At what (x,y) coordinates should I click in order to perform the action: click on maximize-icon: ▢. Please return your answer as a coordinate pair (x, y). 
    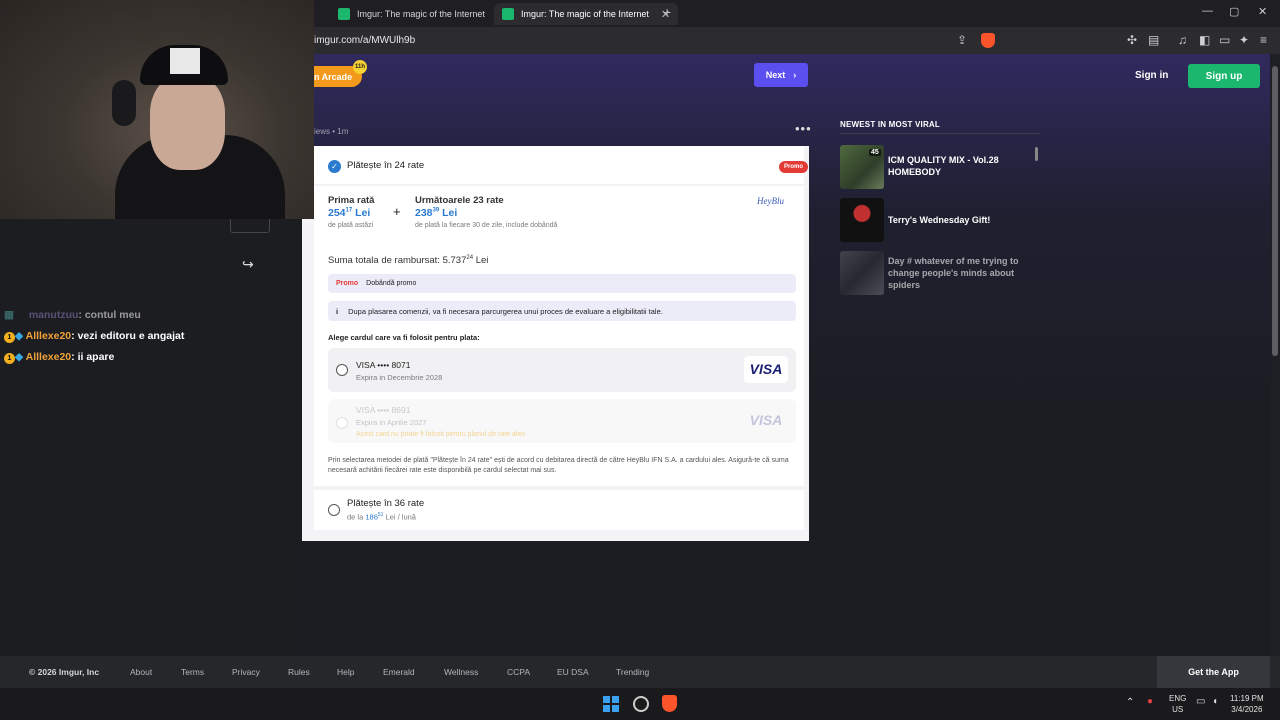
    Looking at the image, I should click on (1234, 11).